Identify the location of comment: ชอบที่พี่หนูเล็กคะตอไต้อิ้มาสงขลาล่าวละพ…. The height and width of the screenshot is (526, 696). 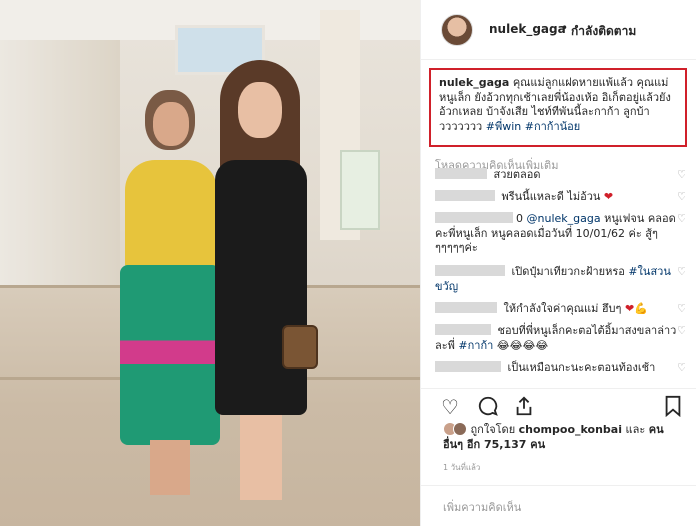
(560, 338).